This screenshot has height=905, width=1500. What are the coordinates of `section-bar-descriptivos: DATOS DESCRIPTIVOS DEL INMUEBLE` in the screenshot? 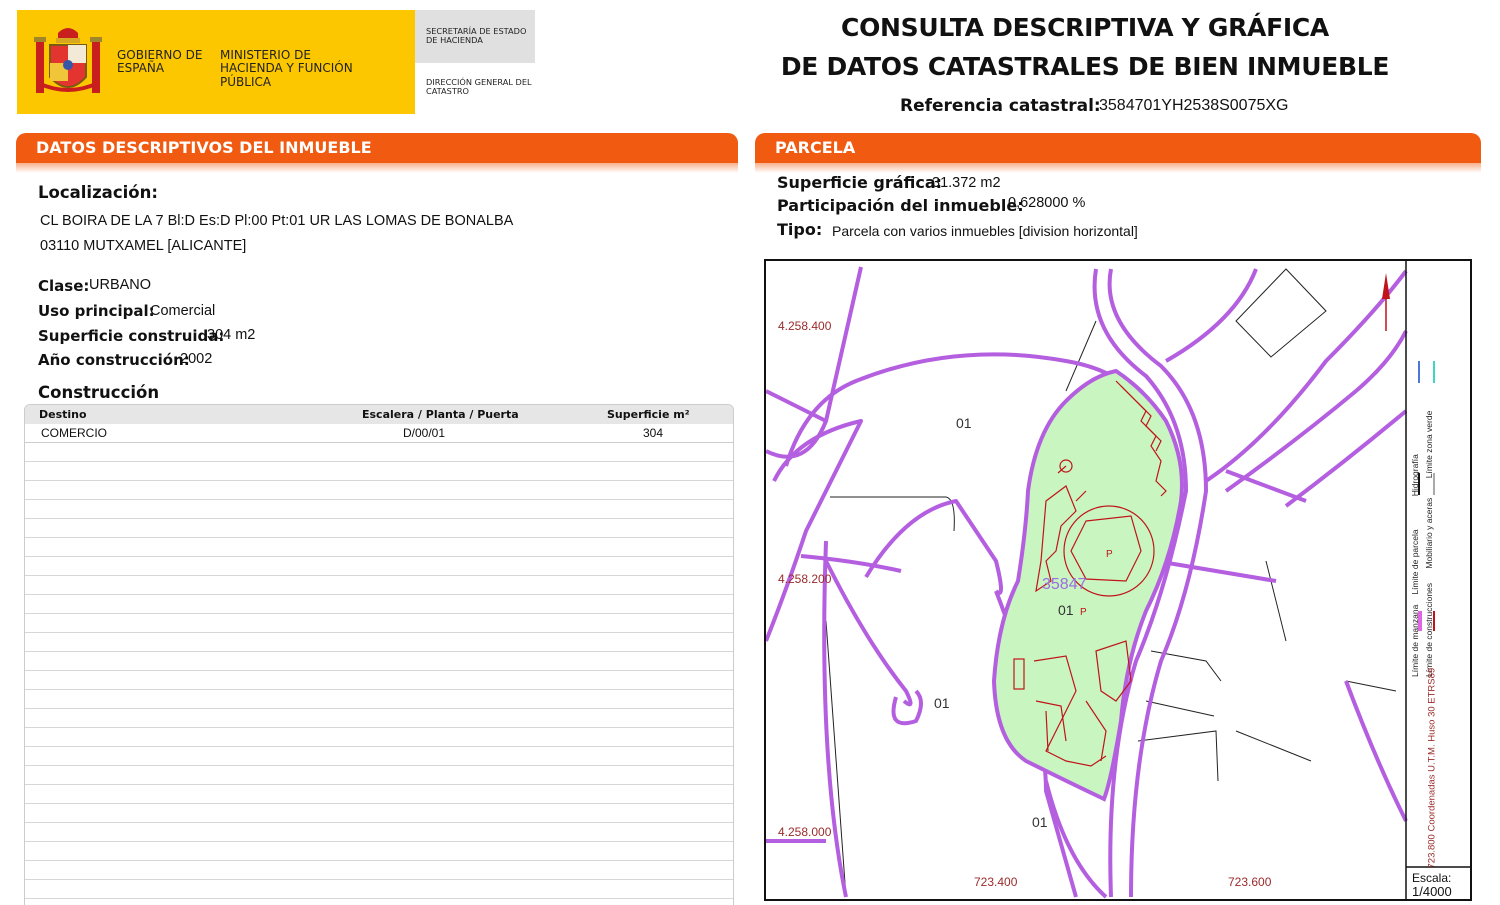 It's located at (377, 148).